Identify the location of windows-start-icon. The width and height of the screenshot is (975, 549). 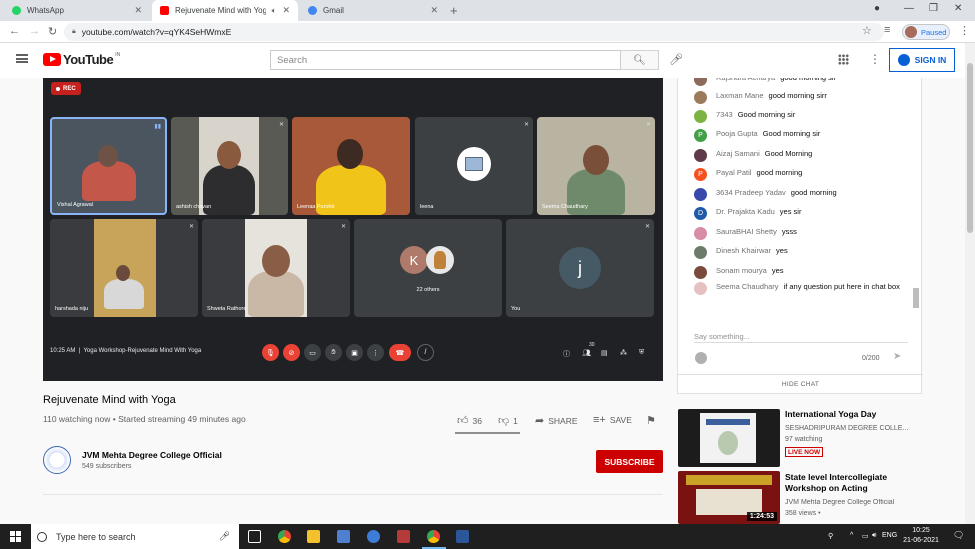
(15, 536).